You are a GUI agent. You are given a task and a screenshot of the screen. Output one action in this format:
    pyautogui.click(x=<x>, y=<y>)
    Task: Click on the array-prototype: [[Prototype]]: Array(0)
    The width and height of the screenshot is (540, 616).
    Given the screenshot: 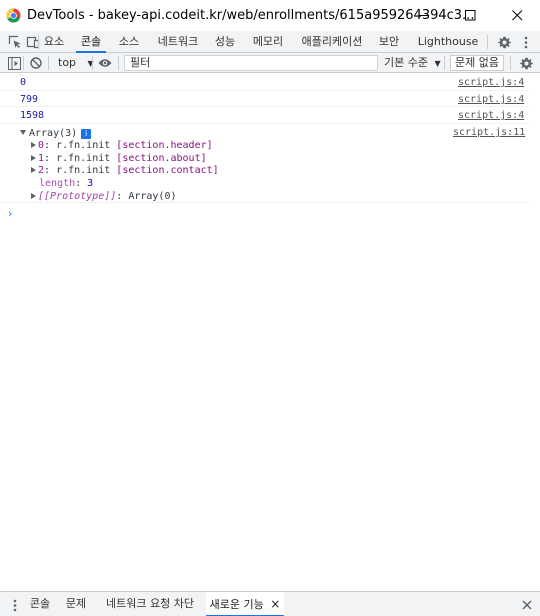 What is the action you would take?
    pyautogui.click(x=104, y=197)
    